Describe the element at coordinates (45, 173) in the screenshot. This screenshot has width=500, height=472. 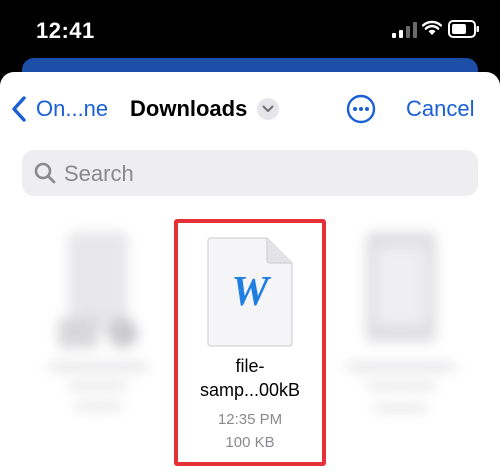
I see `search-icon` at that location.